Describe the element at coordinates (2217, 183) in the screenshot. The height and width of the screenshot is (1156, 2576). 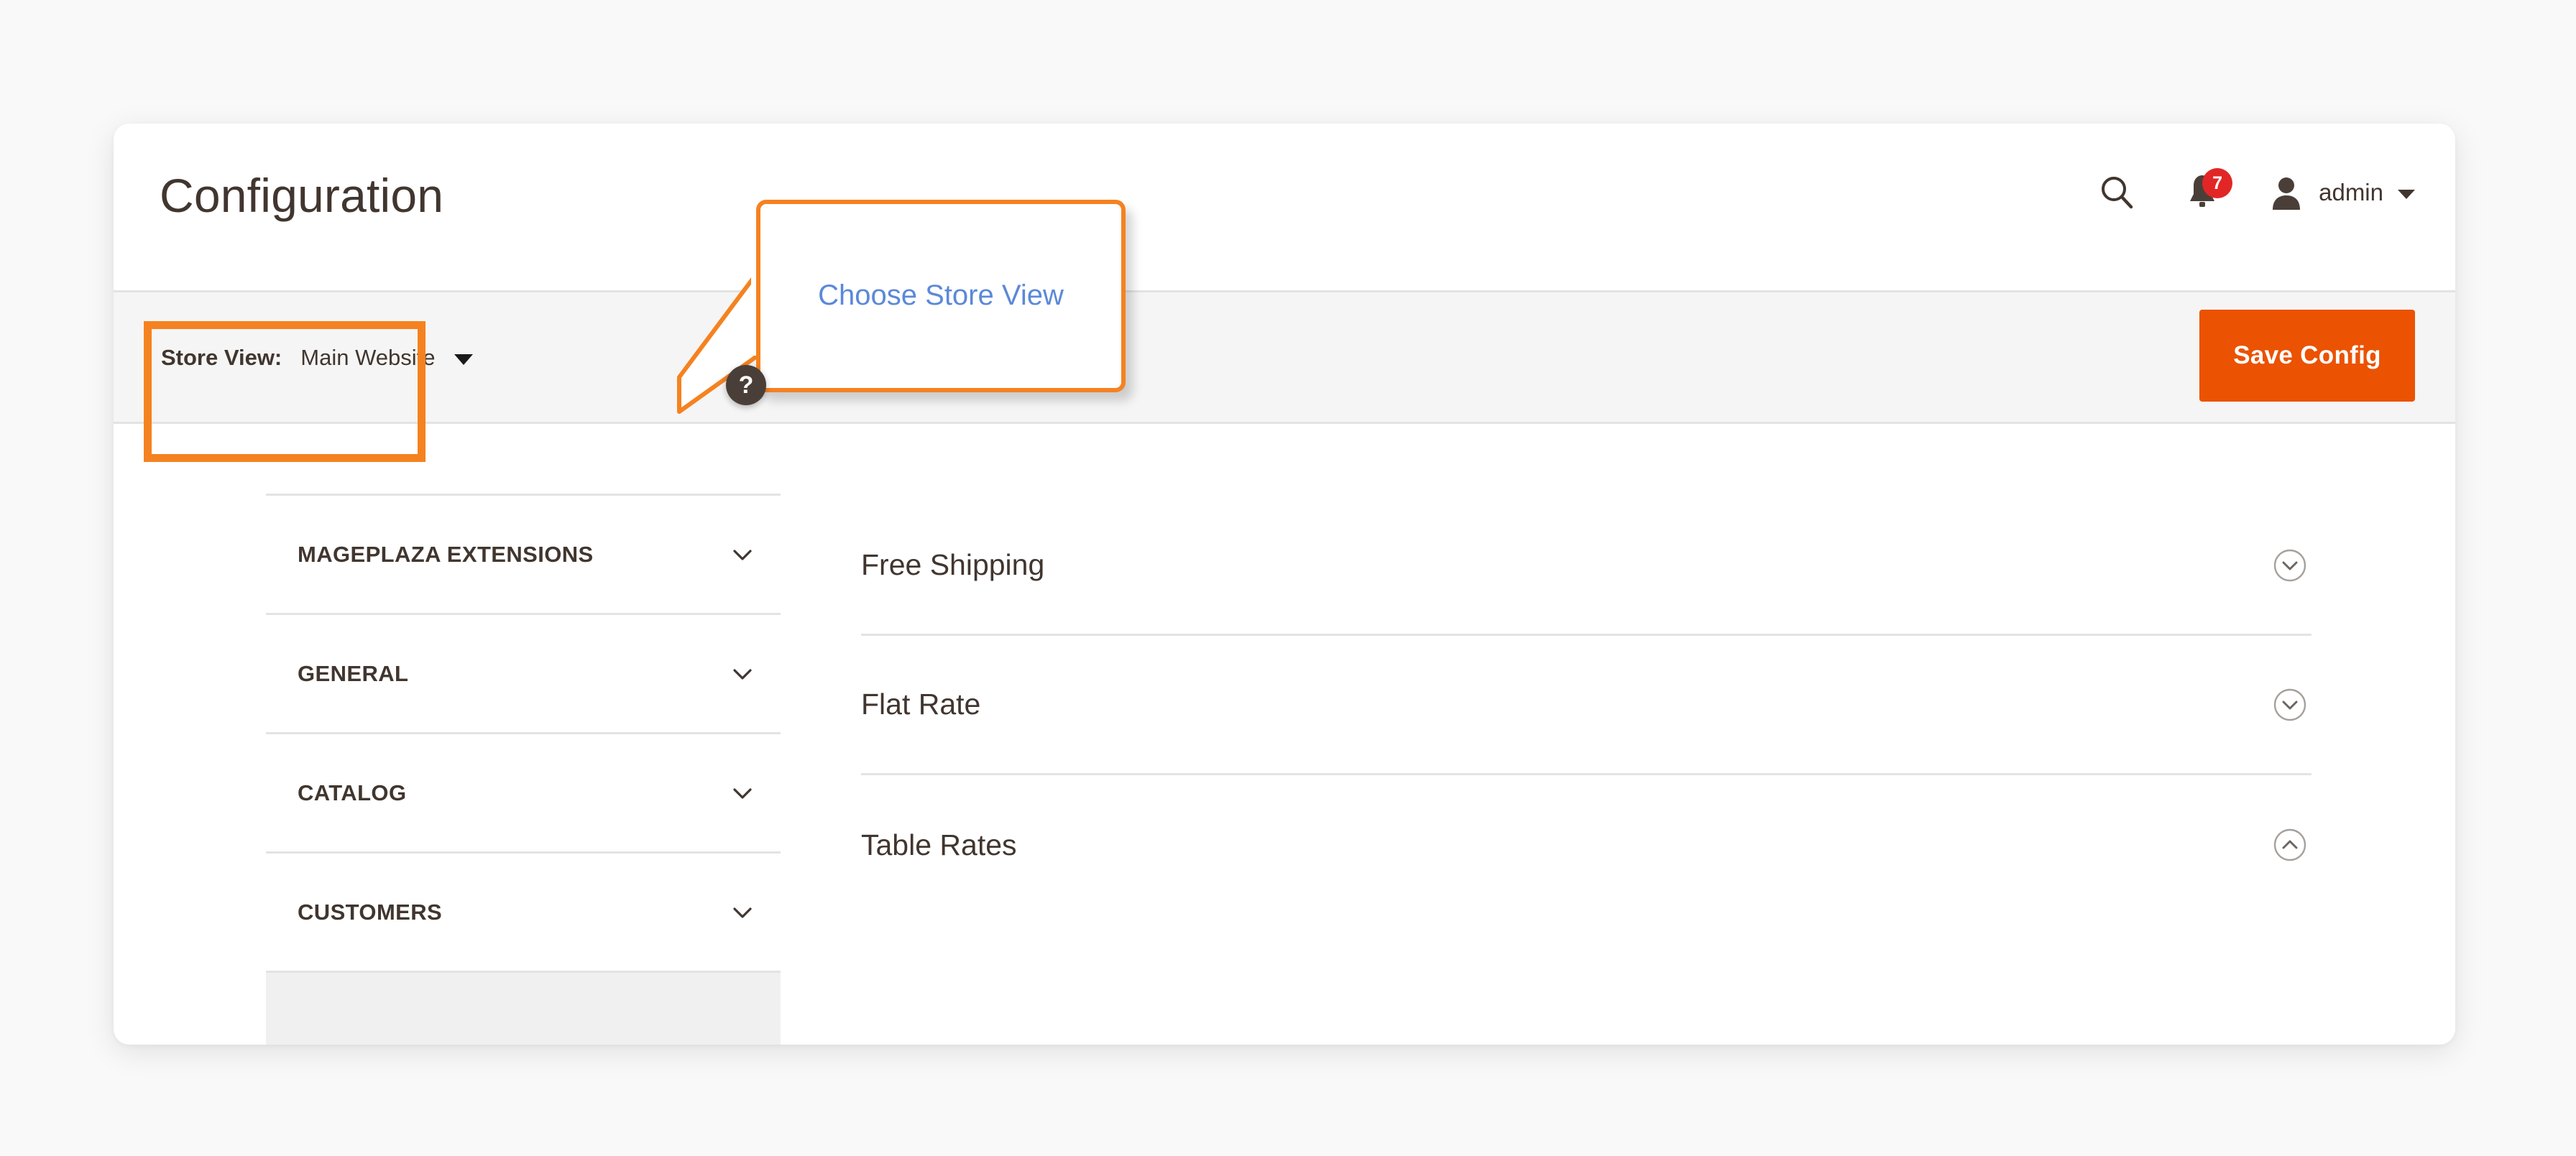
I see `notification-count-badge: 7` at that location.